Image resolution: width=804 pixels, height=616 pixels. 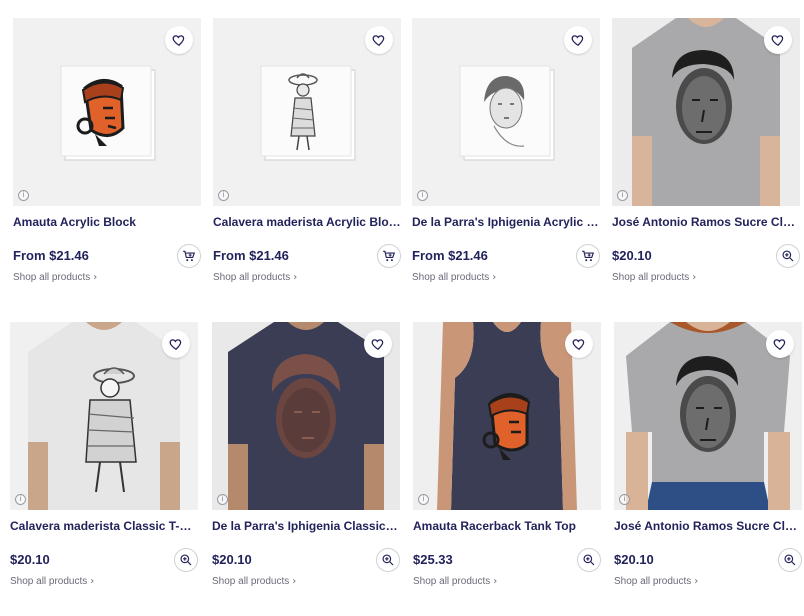 What do you see at coordinates (507, 527) in the screenshot?
I see `product-title: Amauta Racerback Tank Top` at bounding box center [507, 527].